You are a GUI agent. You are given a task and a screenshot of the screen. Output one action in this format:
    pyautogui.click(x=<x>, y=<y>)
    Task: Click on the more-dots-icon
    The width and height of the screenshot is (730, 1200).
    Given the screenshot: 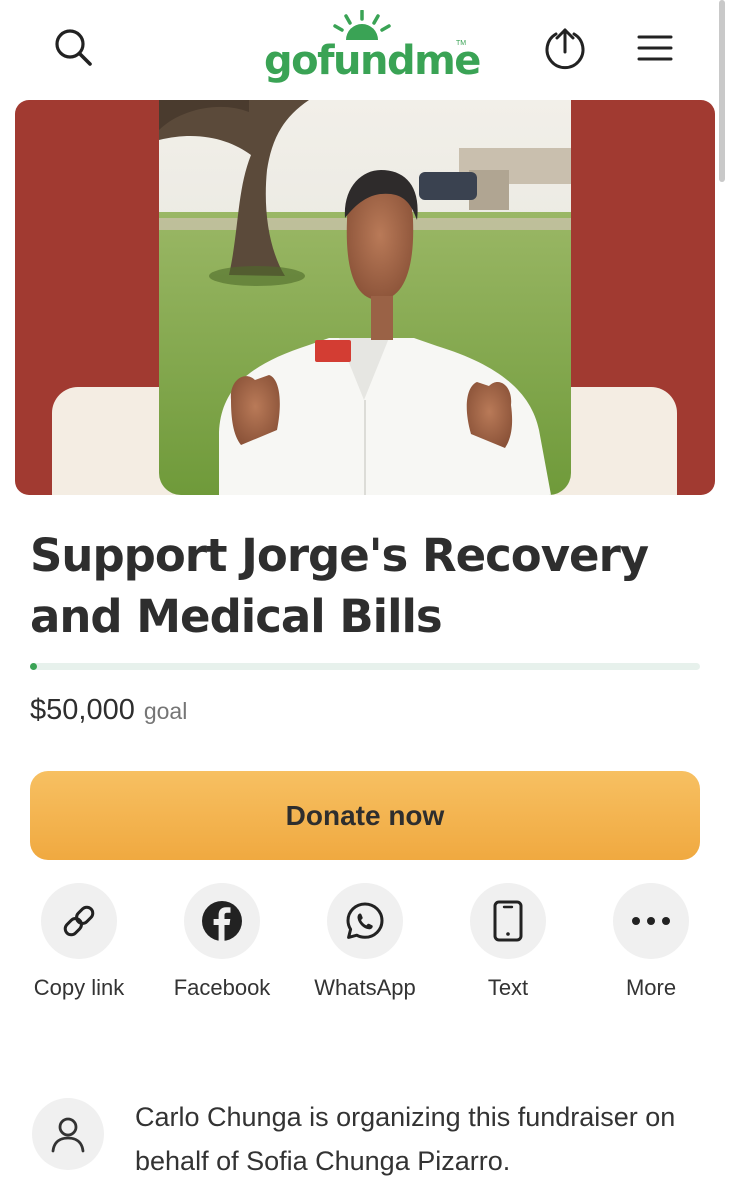 What is the action you would take?
    pyautogui.click(x=651, y=921)
    